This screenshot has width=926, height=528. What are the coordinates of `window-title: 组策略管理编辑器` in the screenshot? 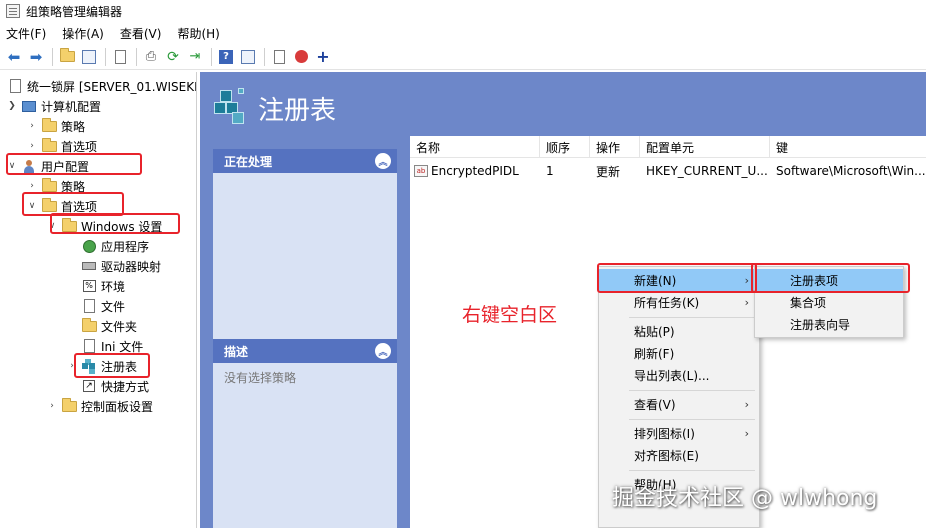 It's located at (74, 11).